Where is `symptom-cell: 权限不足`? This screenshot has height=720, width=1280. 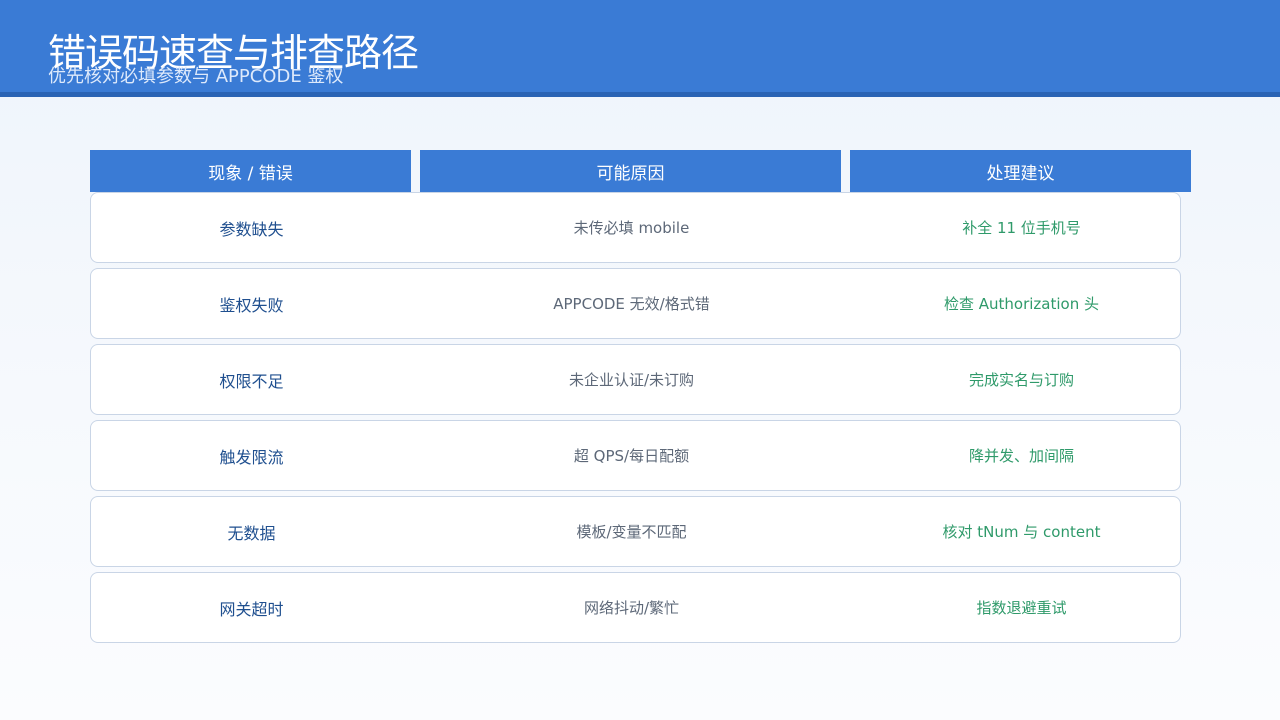 symptom-cell: 权限不足 is located at coordinates (251, 381).